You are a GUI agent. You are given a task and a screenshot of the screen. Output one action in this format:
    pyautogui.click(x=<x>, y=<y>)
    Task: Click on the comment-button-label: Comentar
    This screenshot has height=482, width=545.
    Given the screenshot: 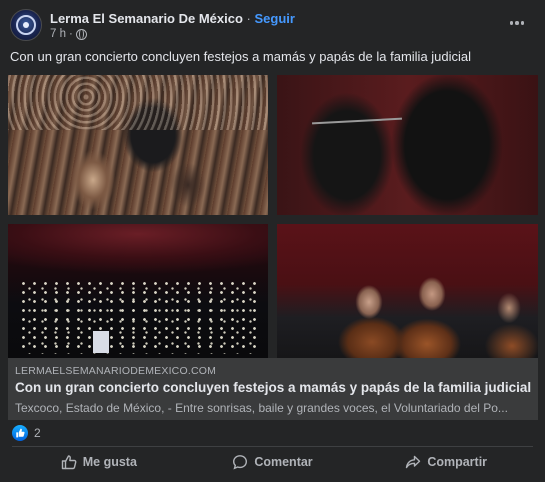 What is the action you would take?
    pyautogui.click(x=283, y=462)
    